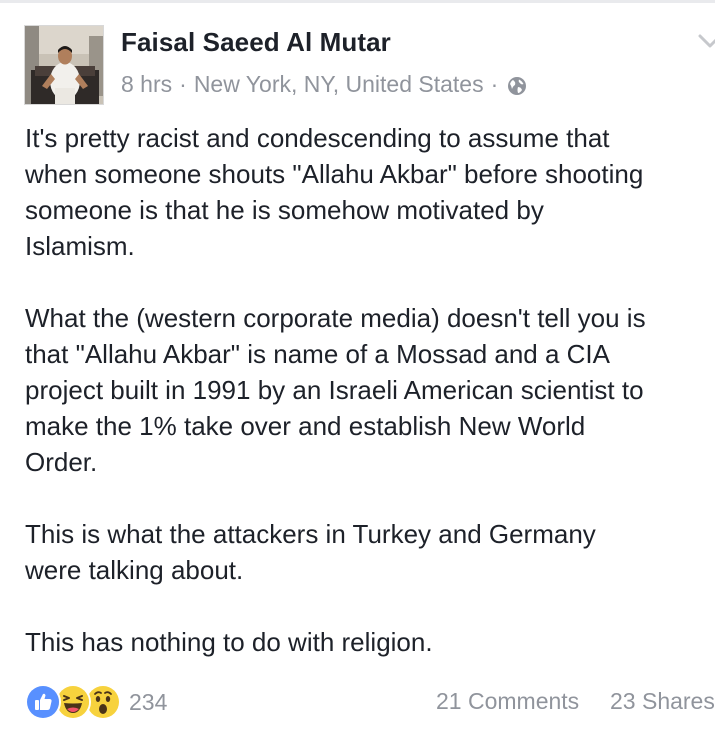 This screenshot has height=743, width=715. What do you see at coordinates (80, 246) in the screenshot?
I see `post-text-line: Islamism.` at bounding box center [80, 246].